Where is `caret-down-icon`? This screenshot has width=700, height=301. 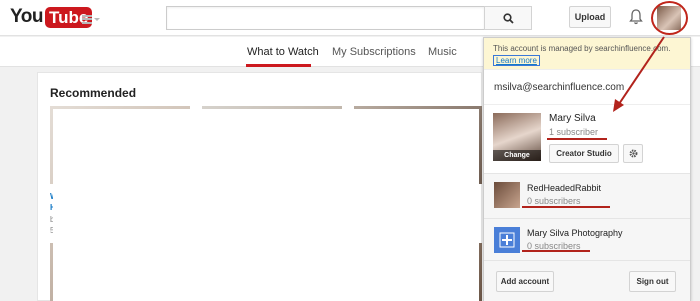 caret-down-icon is located at coordinates (97, 19).